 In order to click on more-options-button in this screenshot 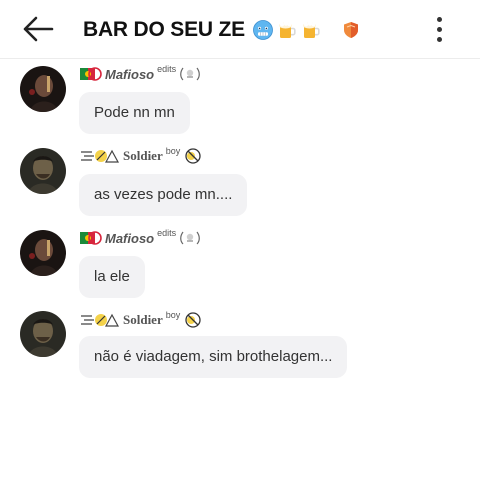, I will do `click(439, 29)`.